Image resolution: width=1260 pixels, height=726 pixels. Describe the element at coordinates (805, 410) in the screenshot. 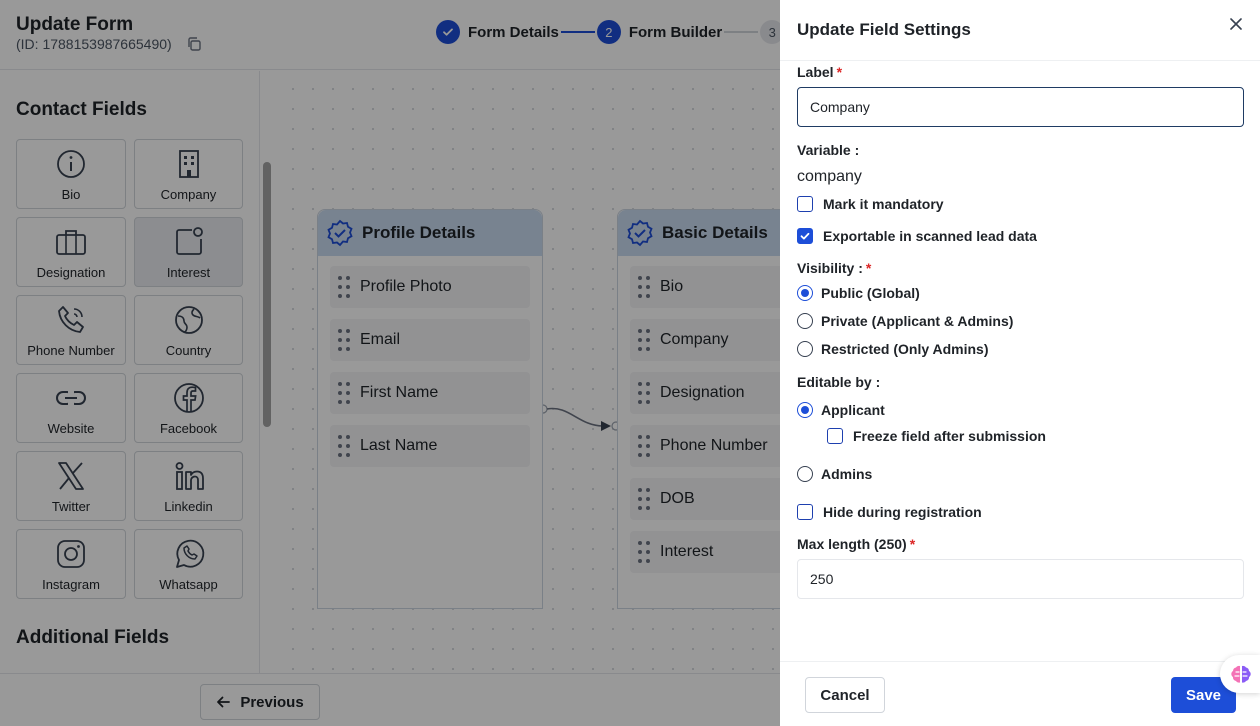

I see `editable-radio-applicant` at that location.